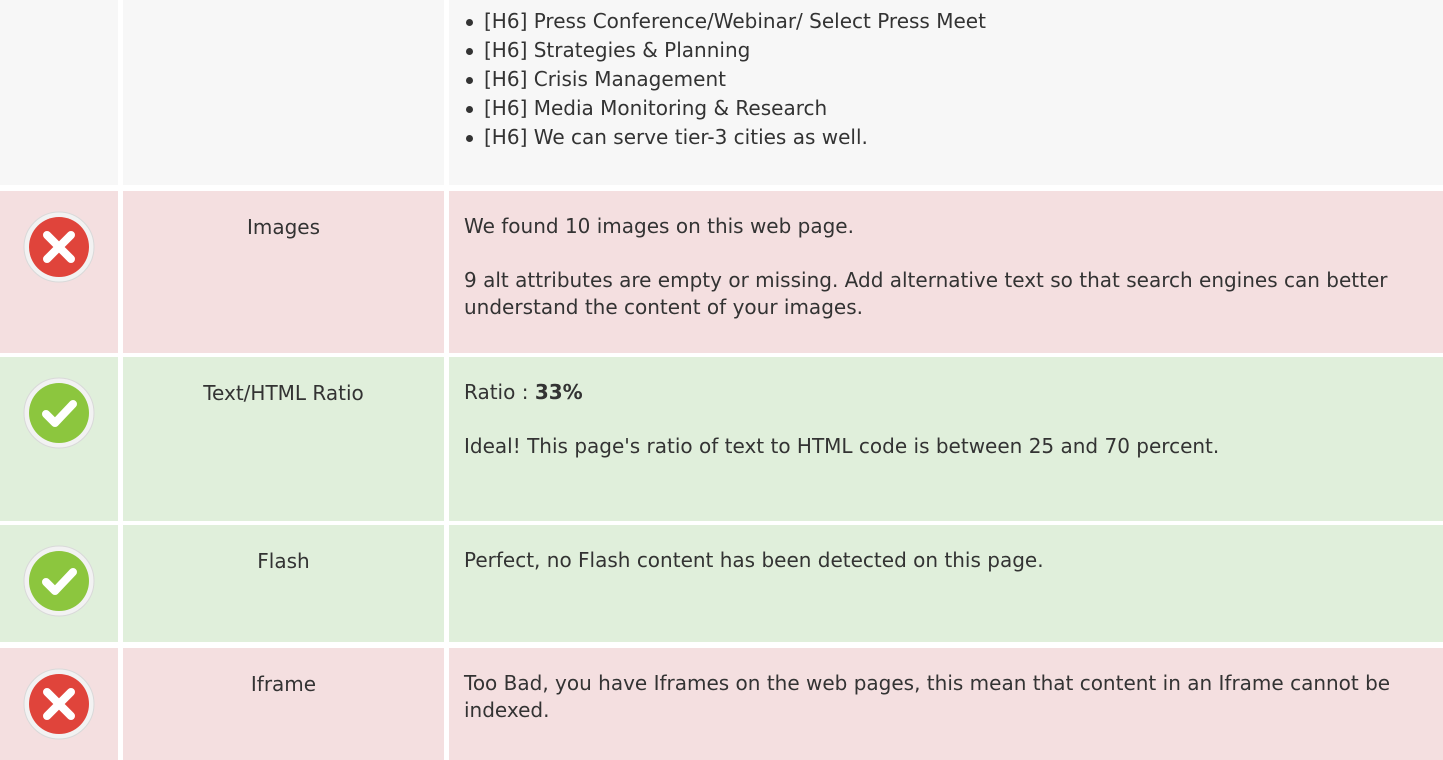 The height and width of the screenshot is (760, 1443). I want to click on heading-item: [H6] Media Monitoring & Research, so click(726, 108).